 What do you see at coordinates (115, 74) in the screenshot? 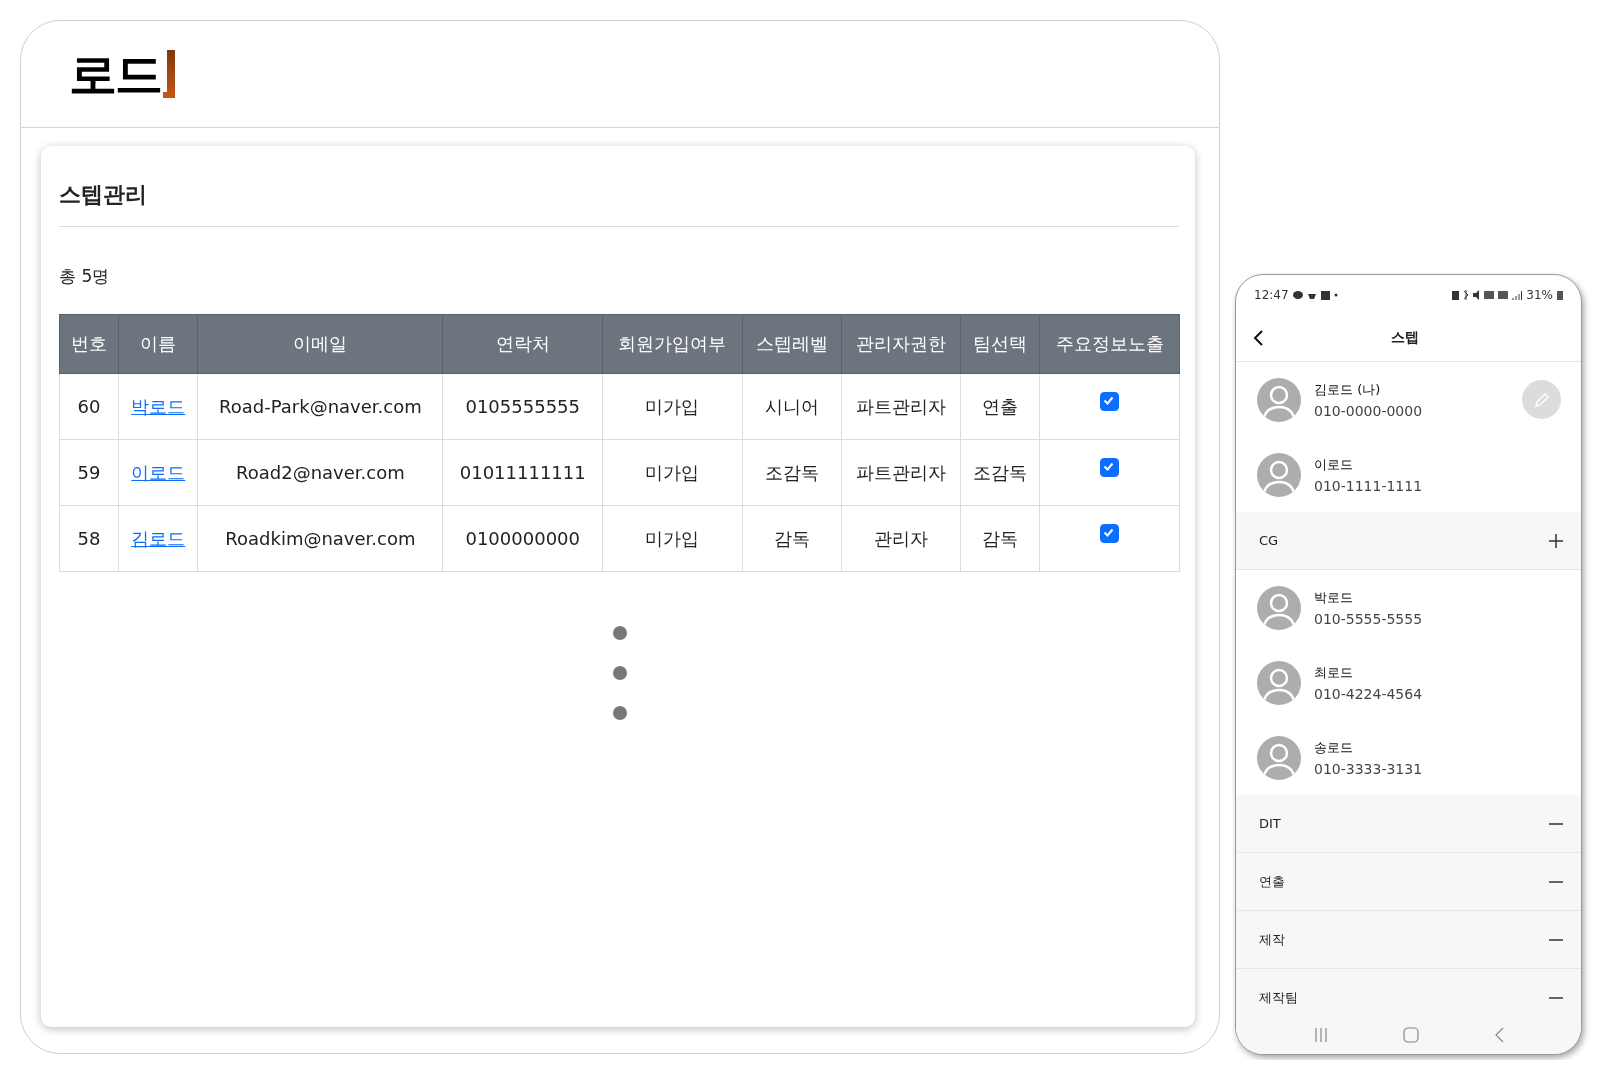
I see `logo-text: 로드` at bounding box center [115, 74].